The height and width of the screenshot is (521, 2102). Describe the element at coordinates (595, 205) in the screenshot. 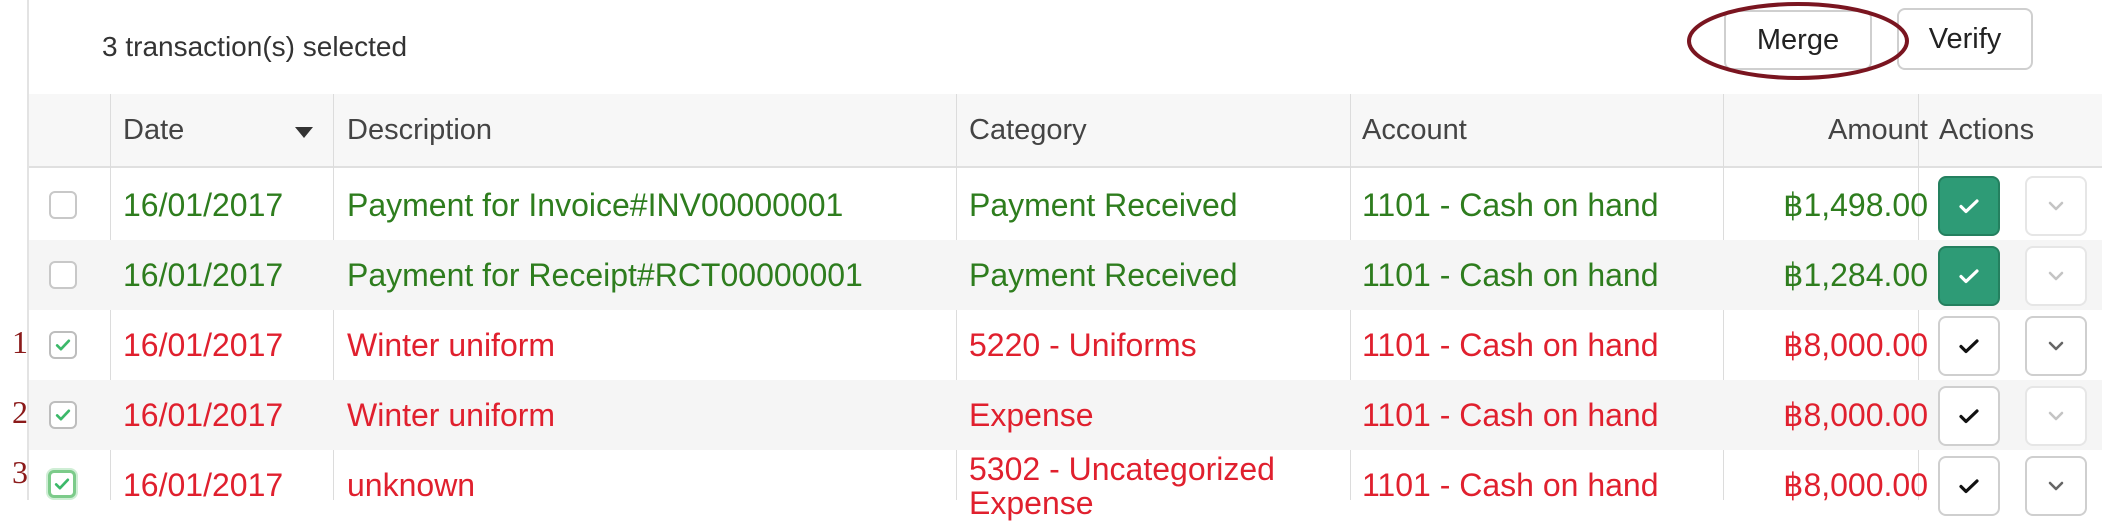

I see `description-cell: Payment for Invoice#INV00000001` at that location.